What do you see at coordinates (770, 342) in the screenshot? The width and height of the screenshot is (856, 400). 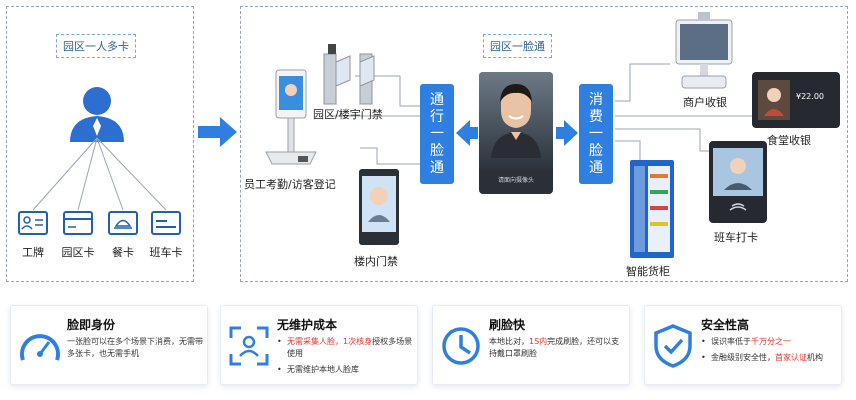 I see `feature-bullet-security-1: 误识率低于千万分之一` at bounding box center [770, 342].